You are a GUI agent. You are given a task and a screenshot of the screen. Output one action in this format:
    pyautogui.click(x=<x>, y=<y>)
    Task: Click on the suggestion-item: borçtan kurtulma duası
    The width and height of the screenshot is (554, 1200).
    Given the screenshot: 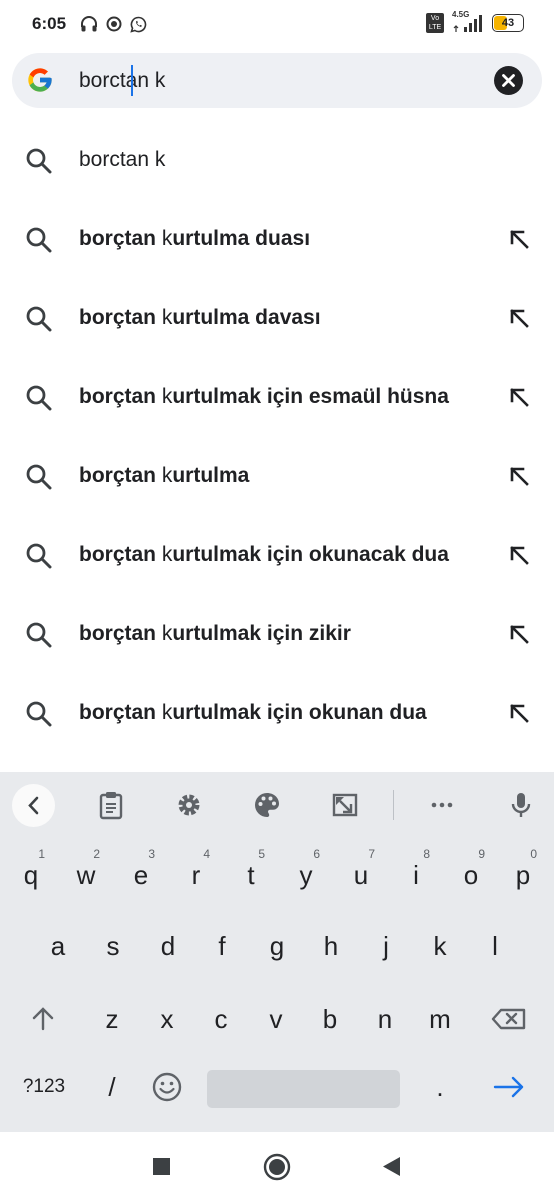 What is the action you would take?
    pyautogui.click(x=277, y=239)
    